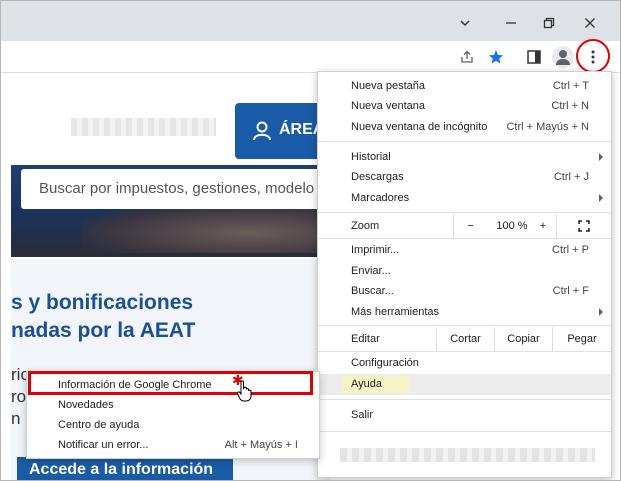 The width and height of the screenshot is (621, 481). What do you see at coordinates (523, 339) in the screenshot?
I see `copy-button: Copiar` at bounding box center [523, 339].